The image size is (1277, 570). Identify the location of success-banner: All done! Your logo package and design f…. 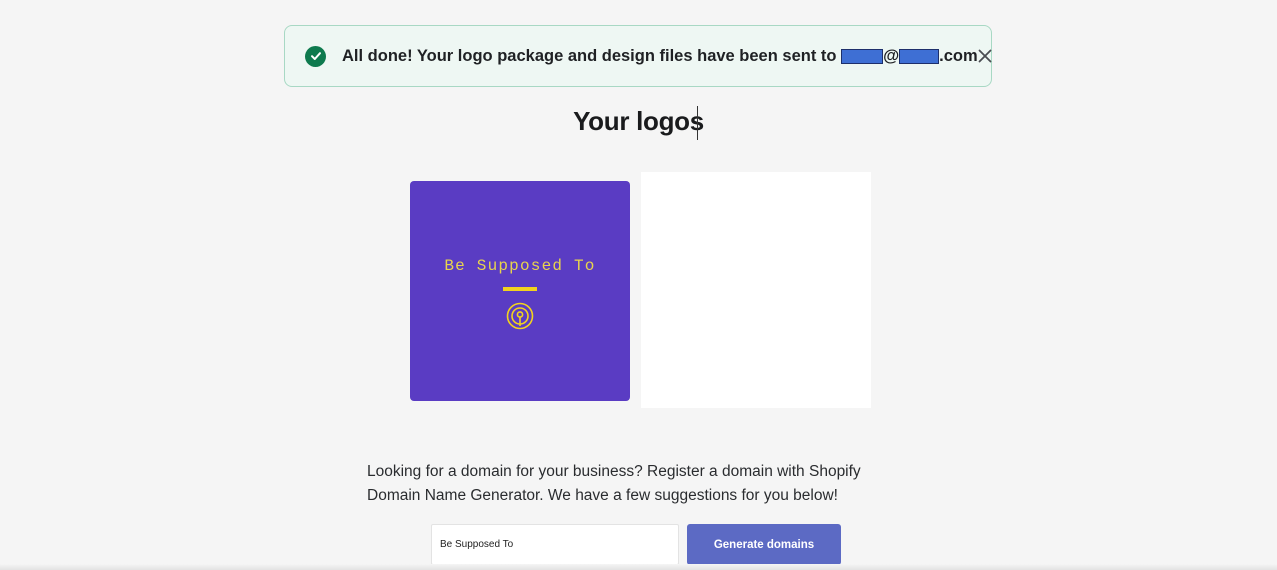
(638, 56).